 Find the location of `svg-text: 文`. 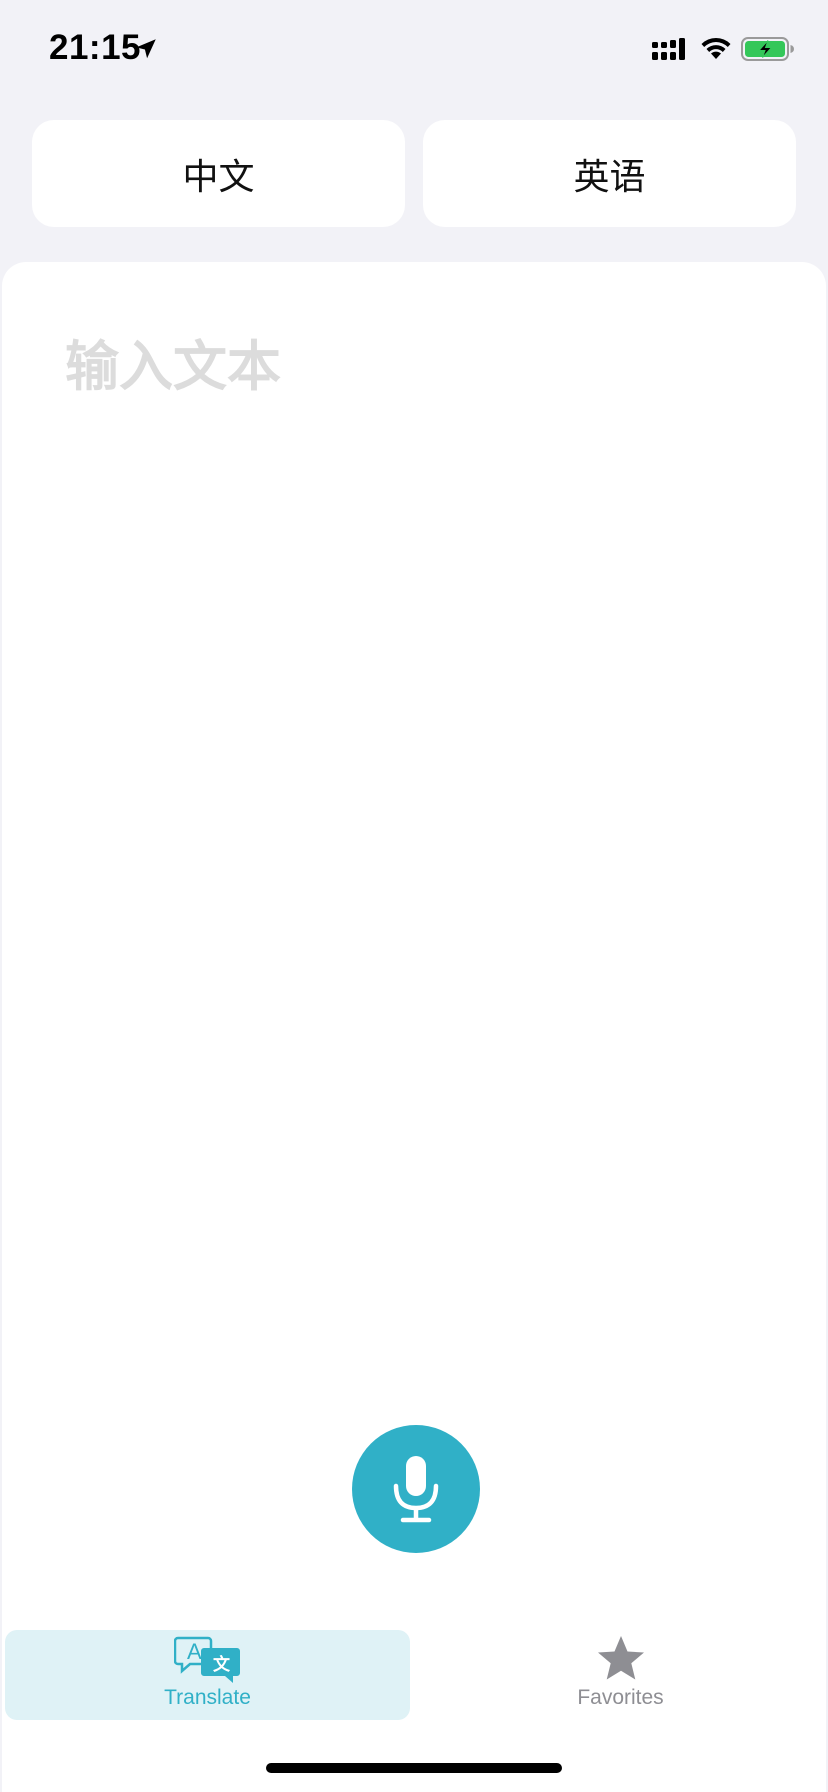

svg-text: 文 is located at coordinates (222, 1664).